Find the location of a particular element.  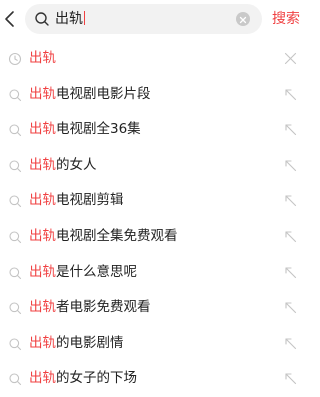

suggestion-item-label: 出轨是什么意思呢 is located at coordinates (83, 273).